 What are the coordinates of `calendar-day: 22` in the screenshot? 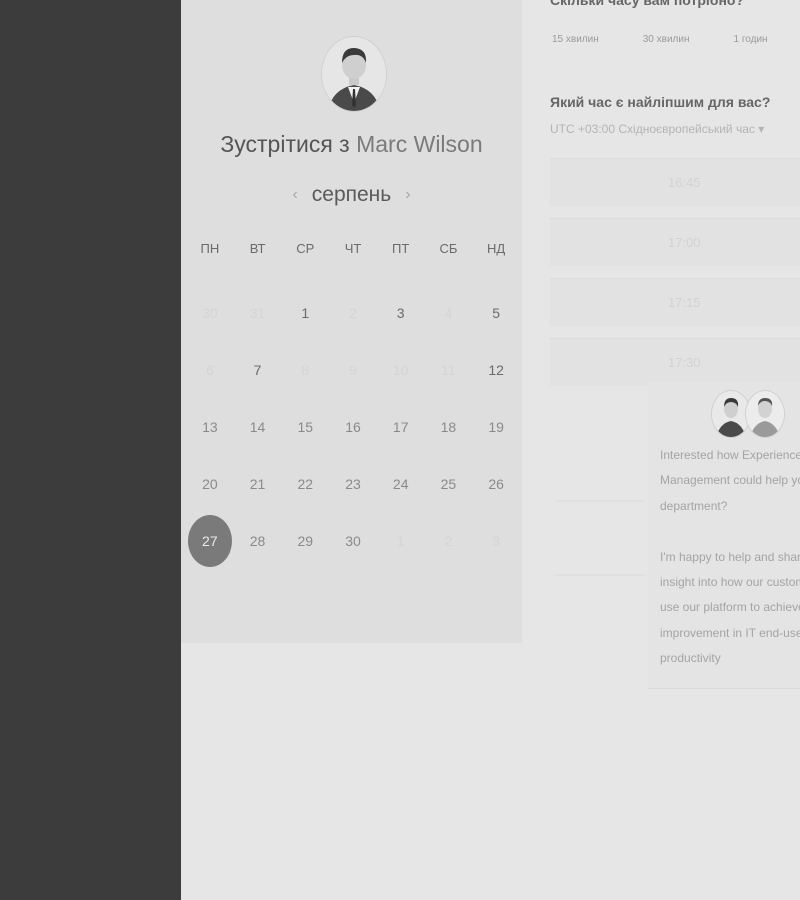 It's located at (305, 483).